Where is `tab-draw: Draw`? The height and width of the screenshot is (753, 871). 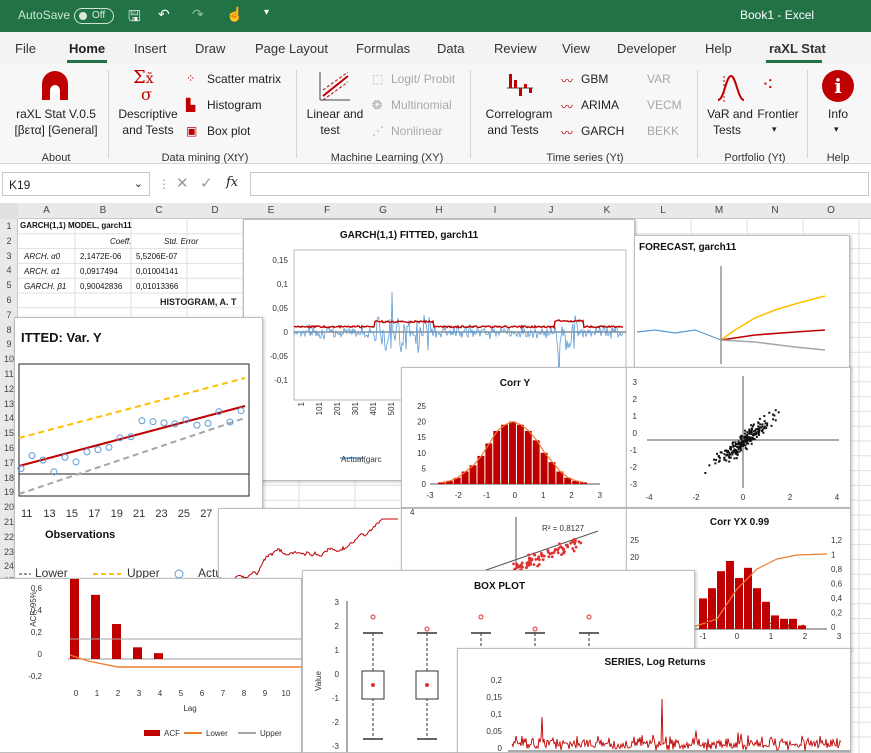 tab-draw: Draw is located at coordinates (210, 48).